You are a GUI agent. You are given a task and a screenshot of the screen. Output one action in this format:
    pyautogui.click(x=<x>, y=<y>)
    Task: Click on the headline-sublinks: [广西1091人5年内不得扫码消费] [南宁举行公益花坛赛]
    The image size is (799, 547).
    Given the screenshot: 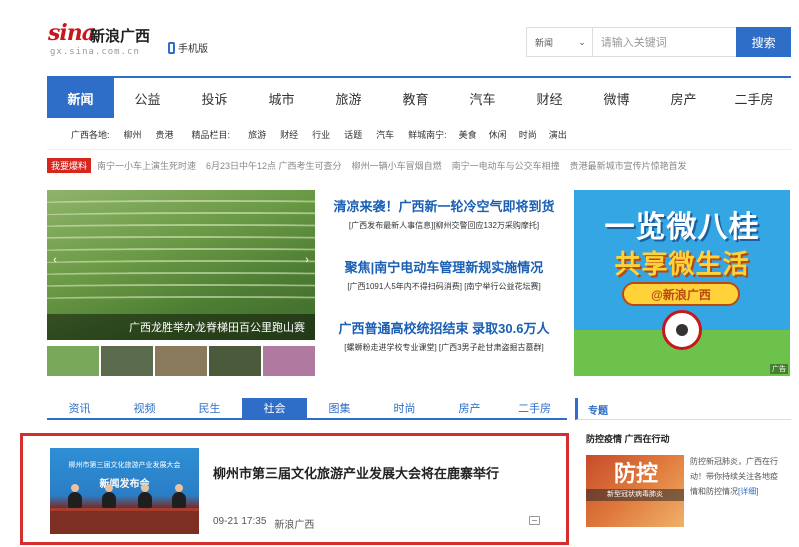 What is the action you would take?
    pyautogui.click(x=444, y=286)
    